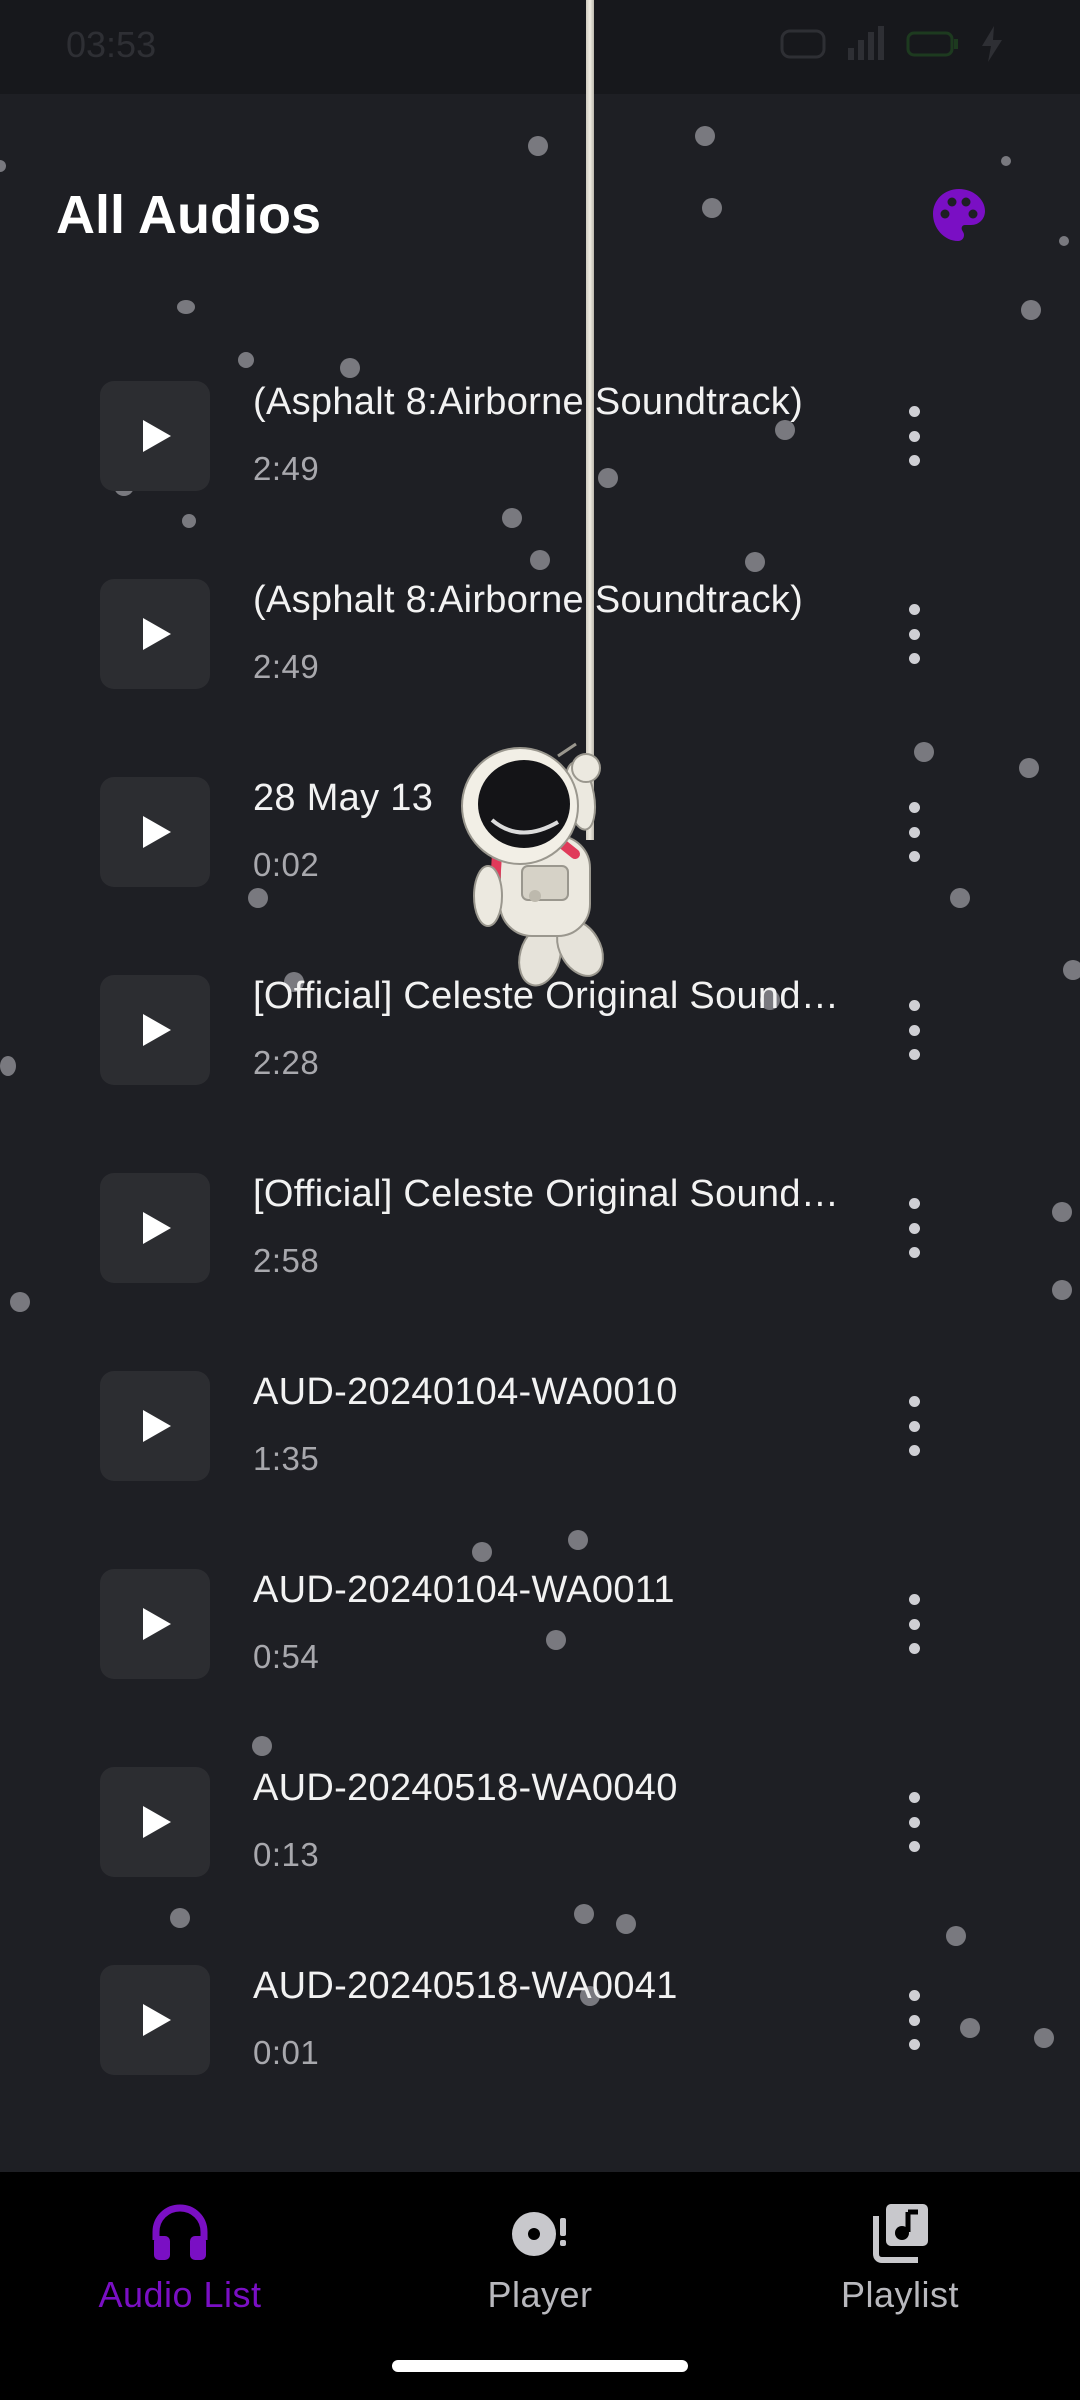 This screenshot has width=1080, height=2400. Describe the element at coordinates (540, 1625) in the screenshot. I see `audio-list-item: AUD-20240104-WA0011 0:54` at that location.